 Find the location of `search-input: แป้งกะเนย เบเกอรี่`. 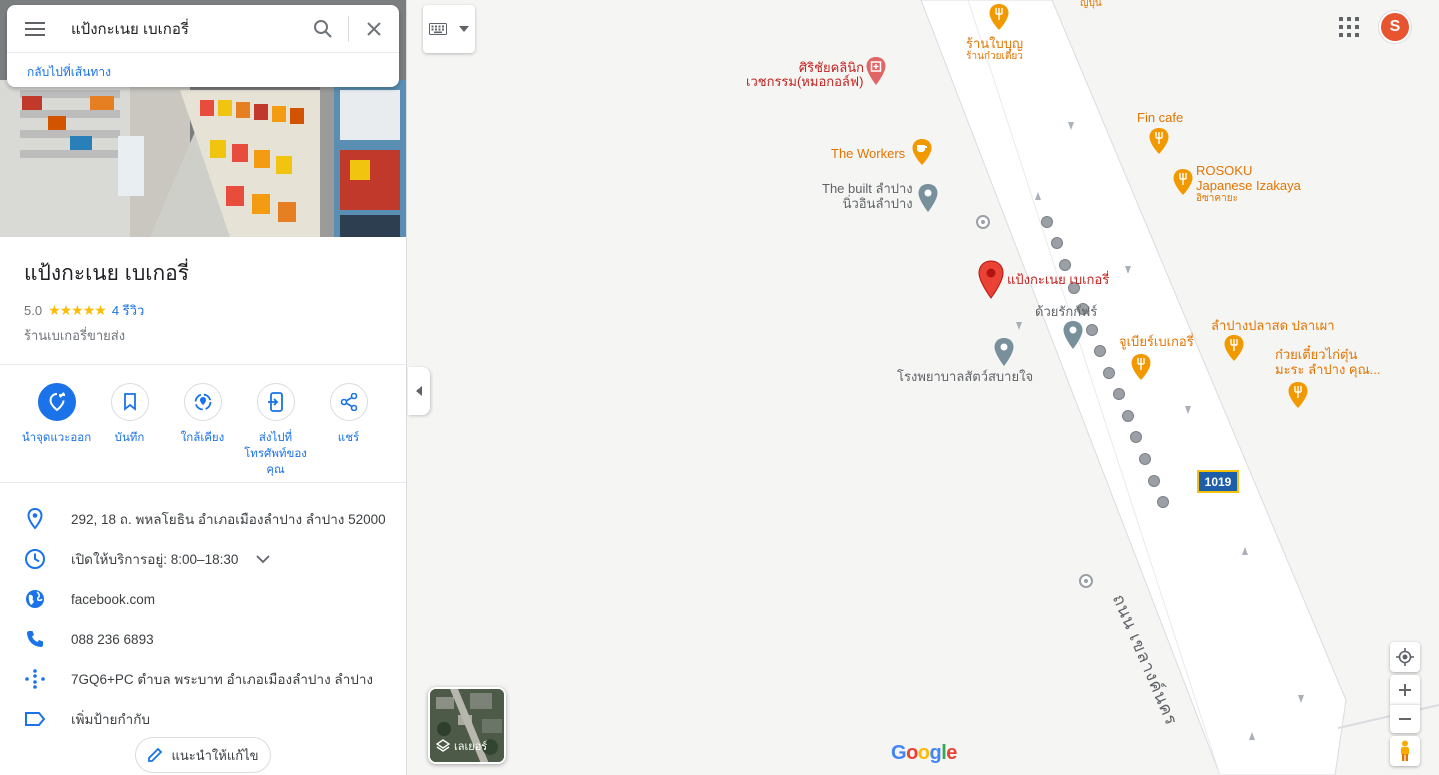

search-input: แป้งกะเนย เบเกอรี่ is located at coordinates (180, 29).